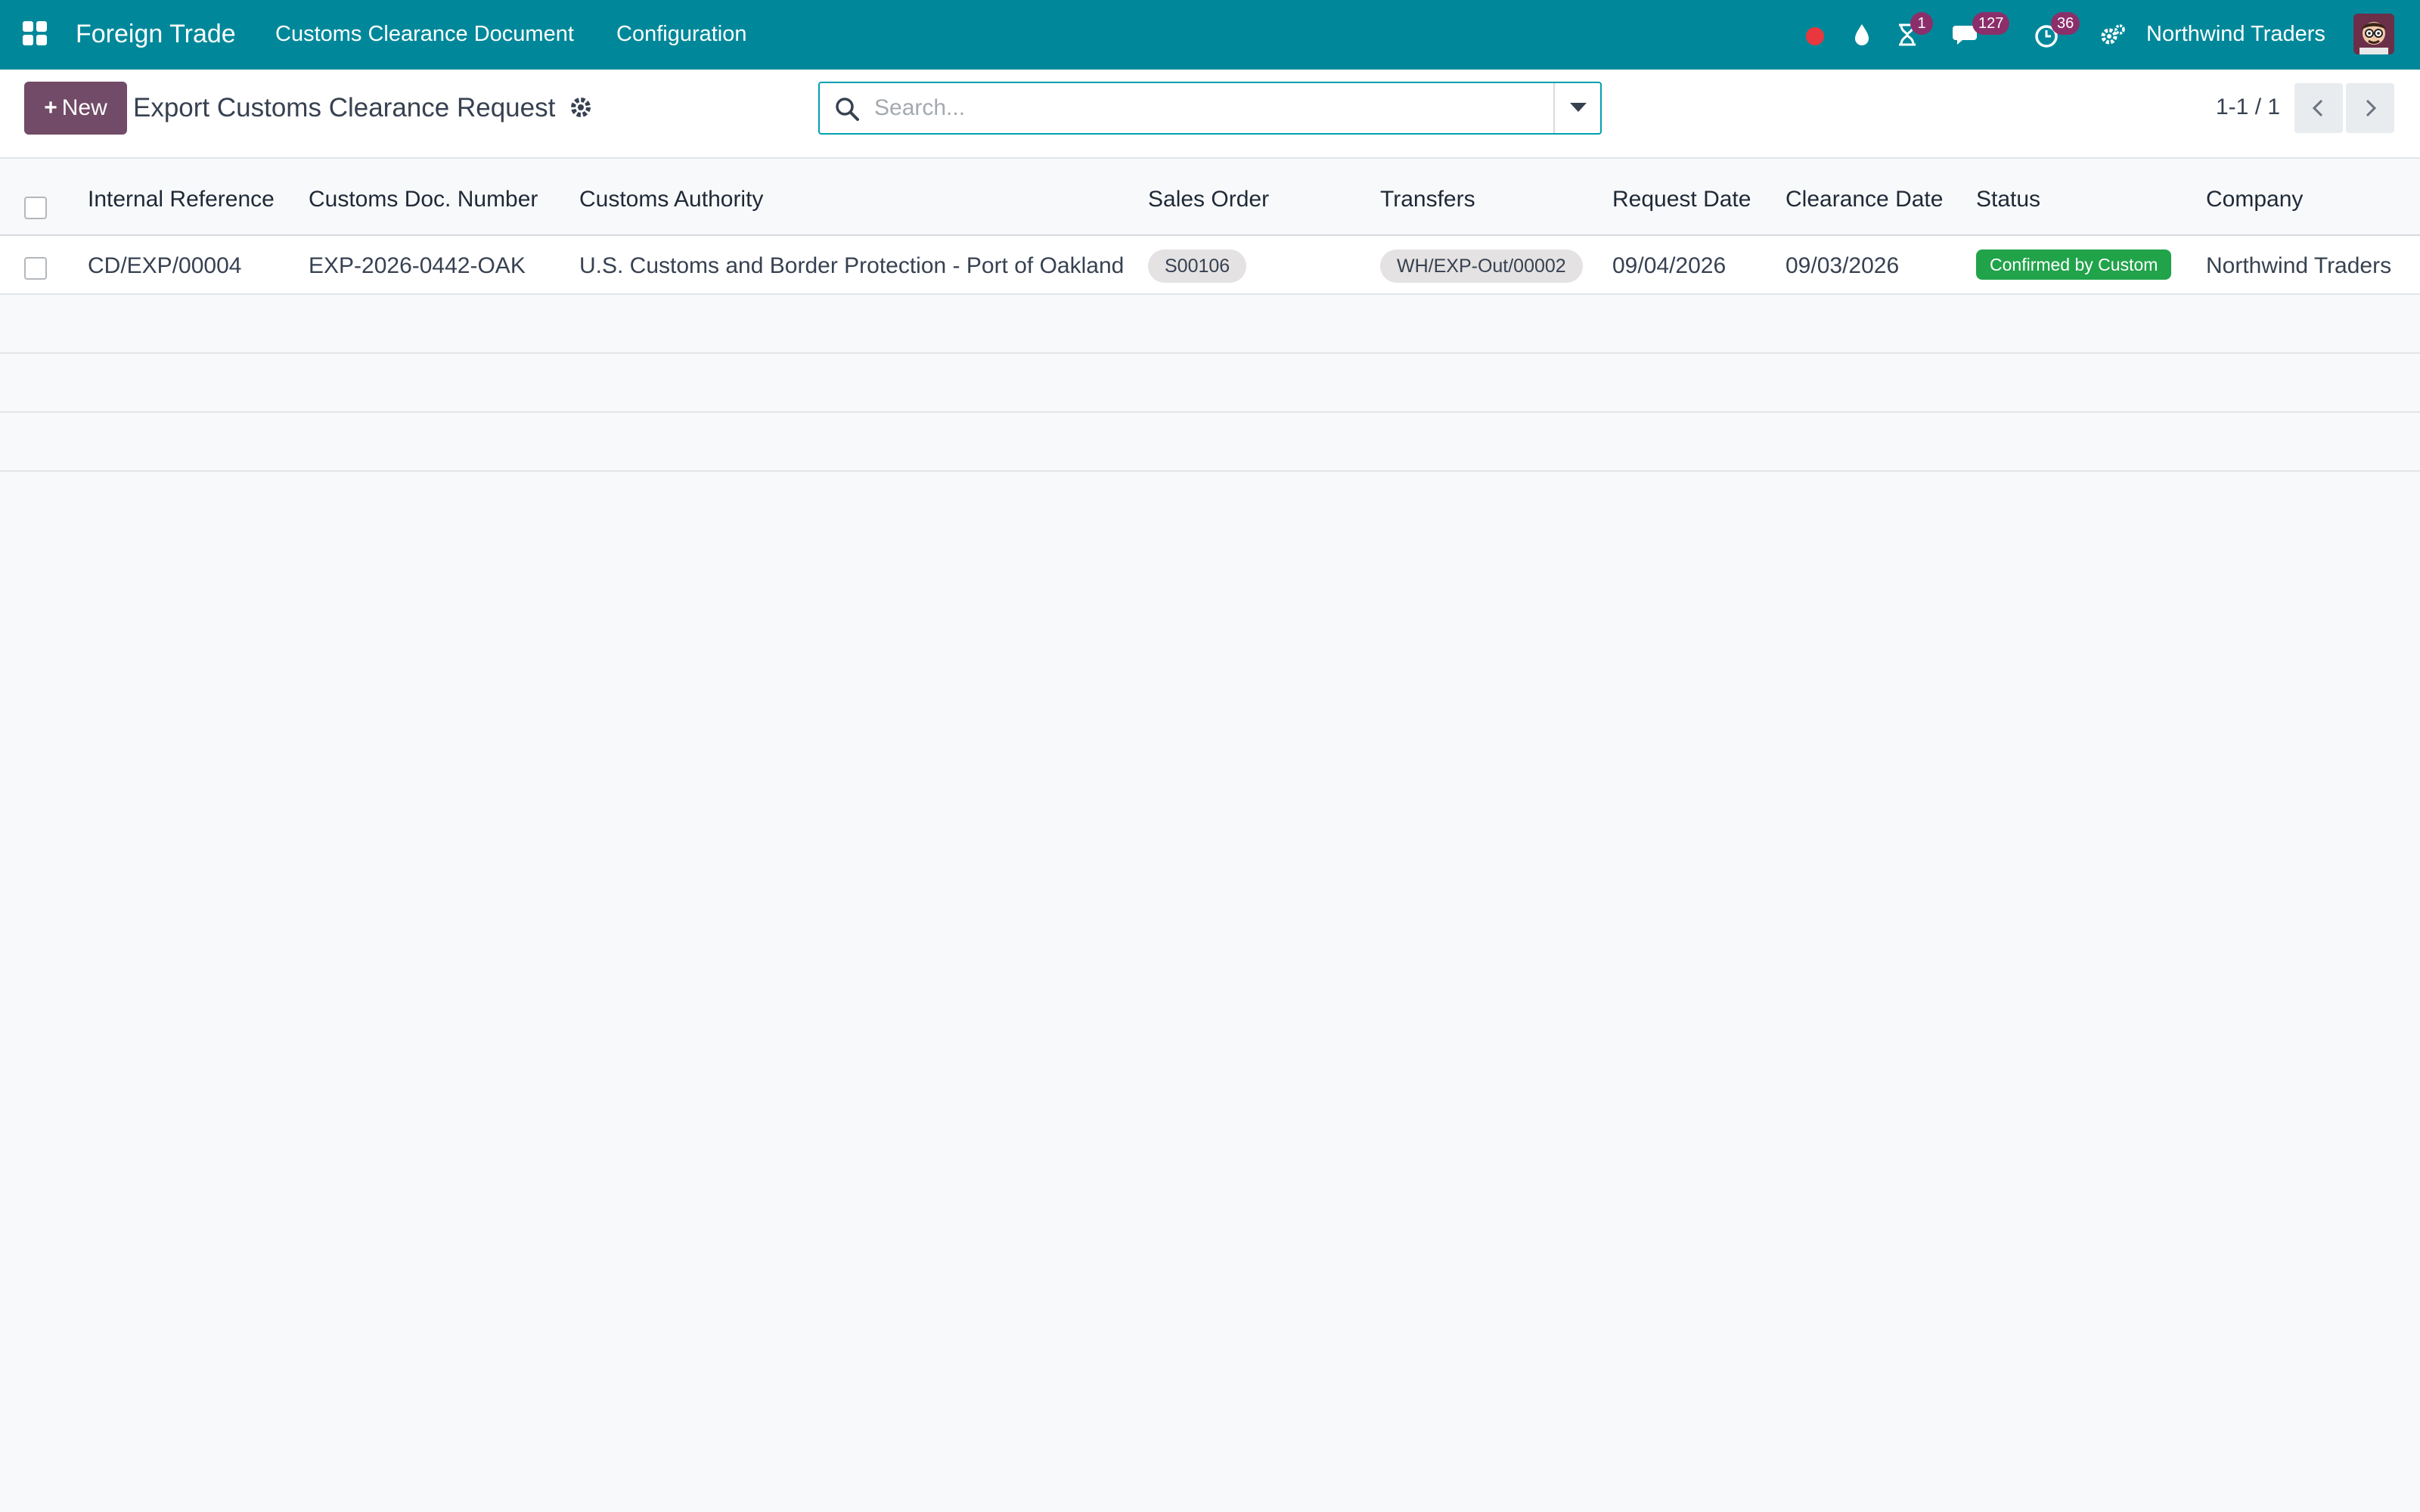 Image resolution: width=2420 pixels, height=1512 pixels. I want to click on search-icon, so click(847, 109).